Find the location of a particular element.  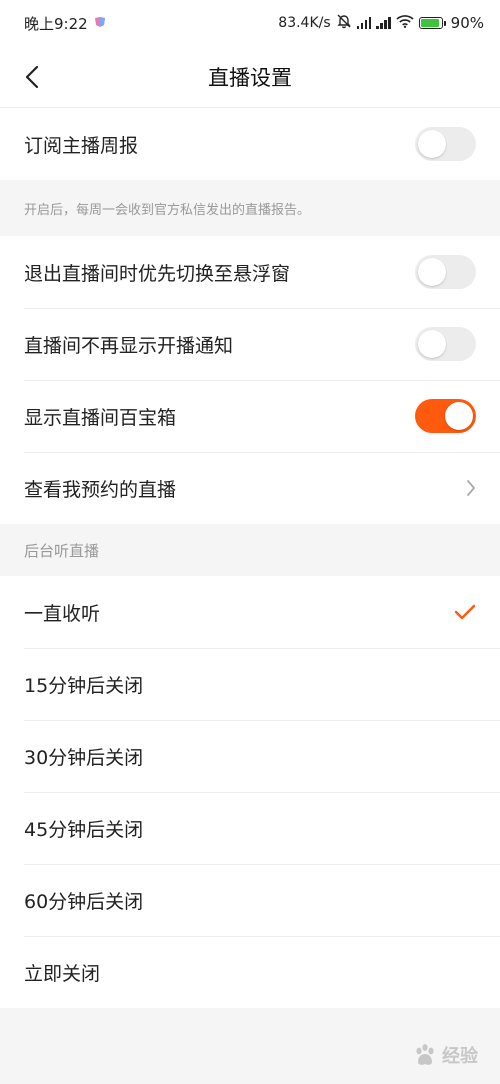

status-left: 晚上9:22 is located at coordinates (65, 23).